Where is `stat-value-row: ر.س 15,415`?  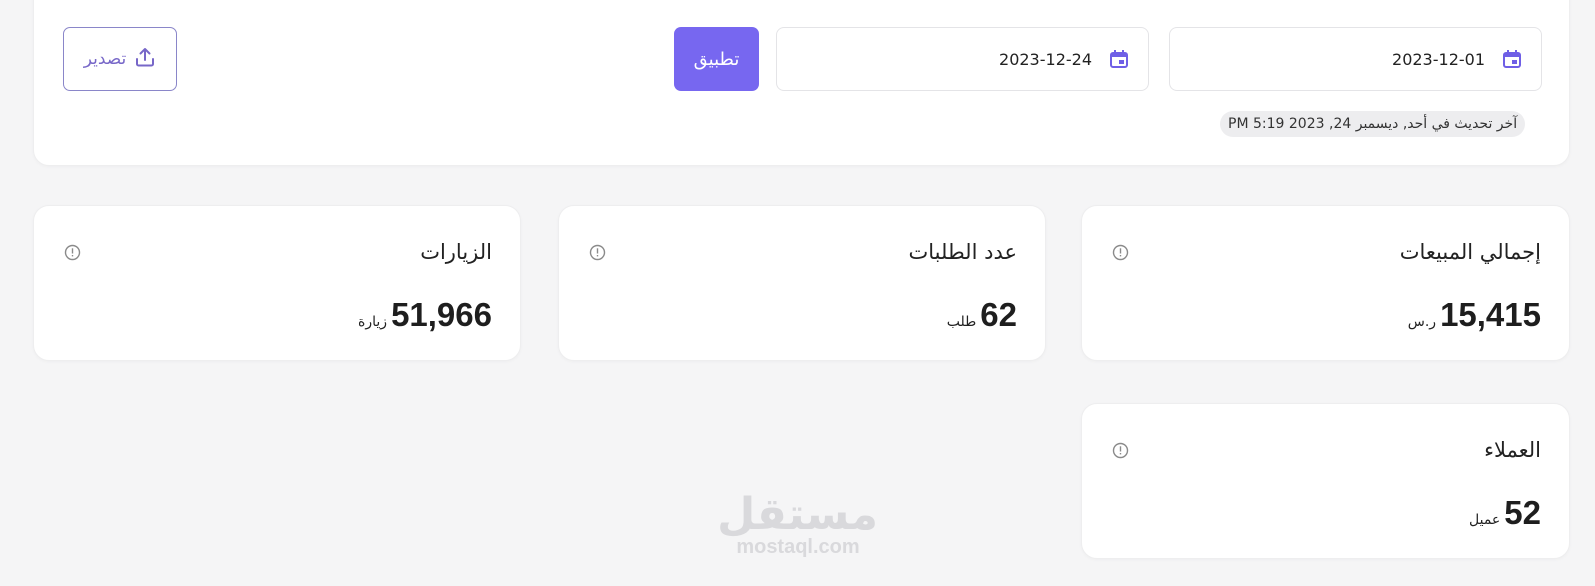
stat-value-row: ر.س 15,415 is located at coordinates (1474, 315).